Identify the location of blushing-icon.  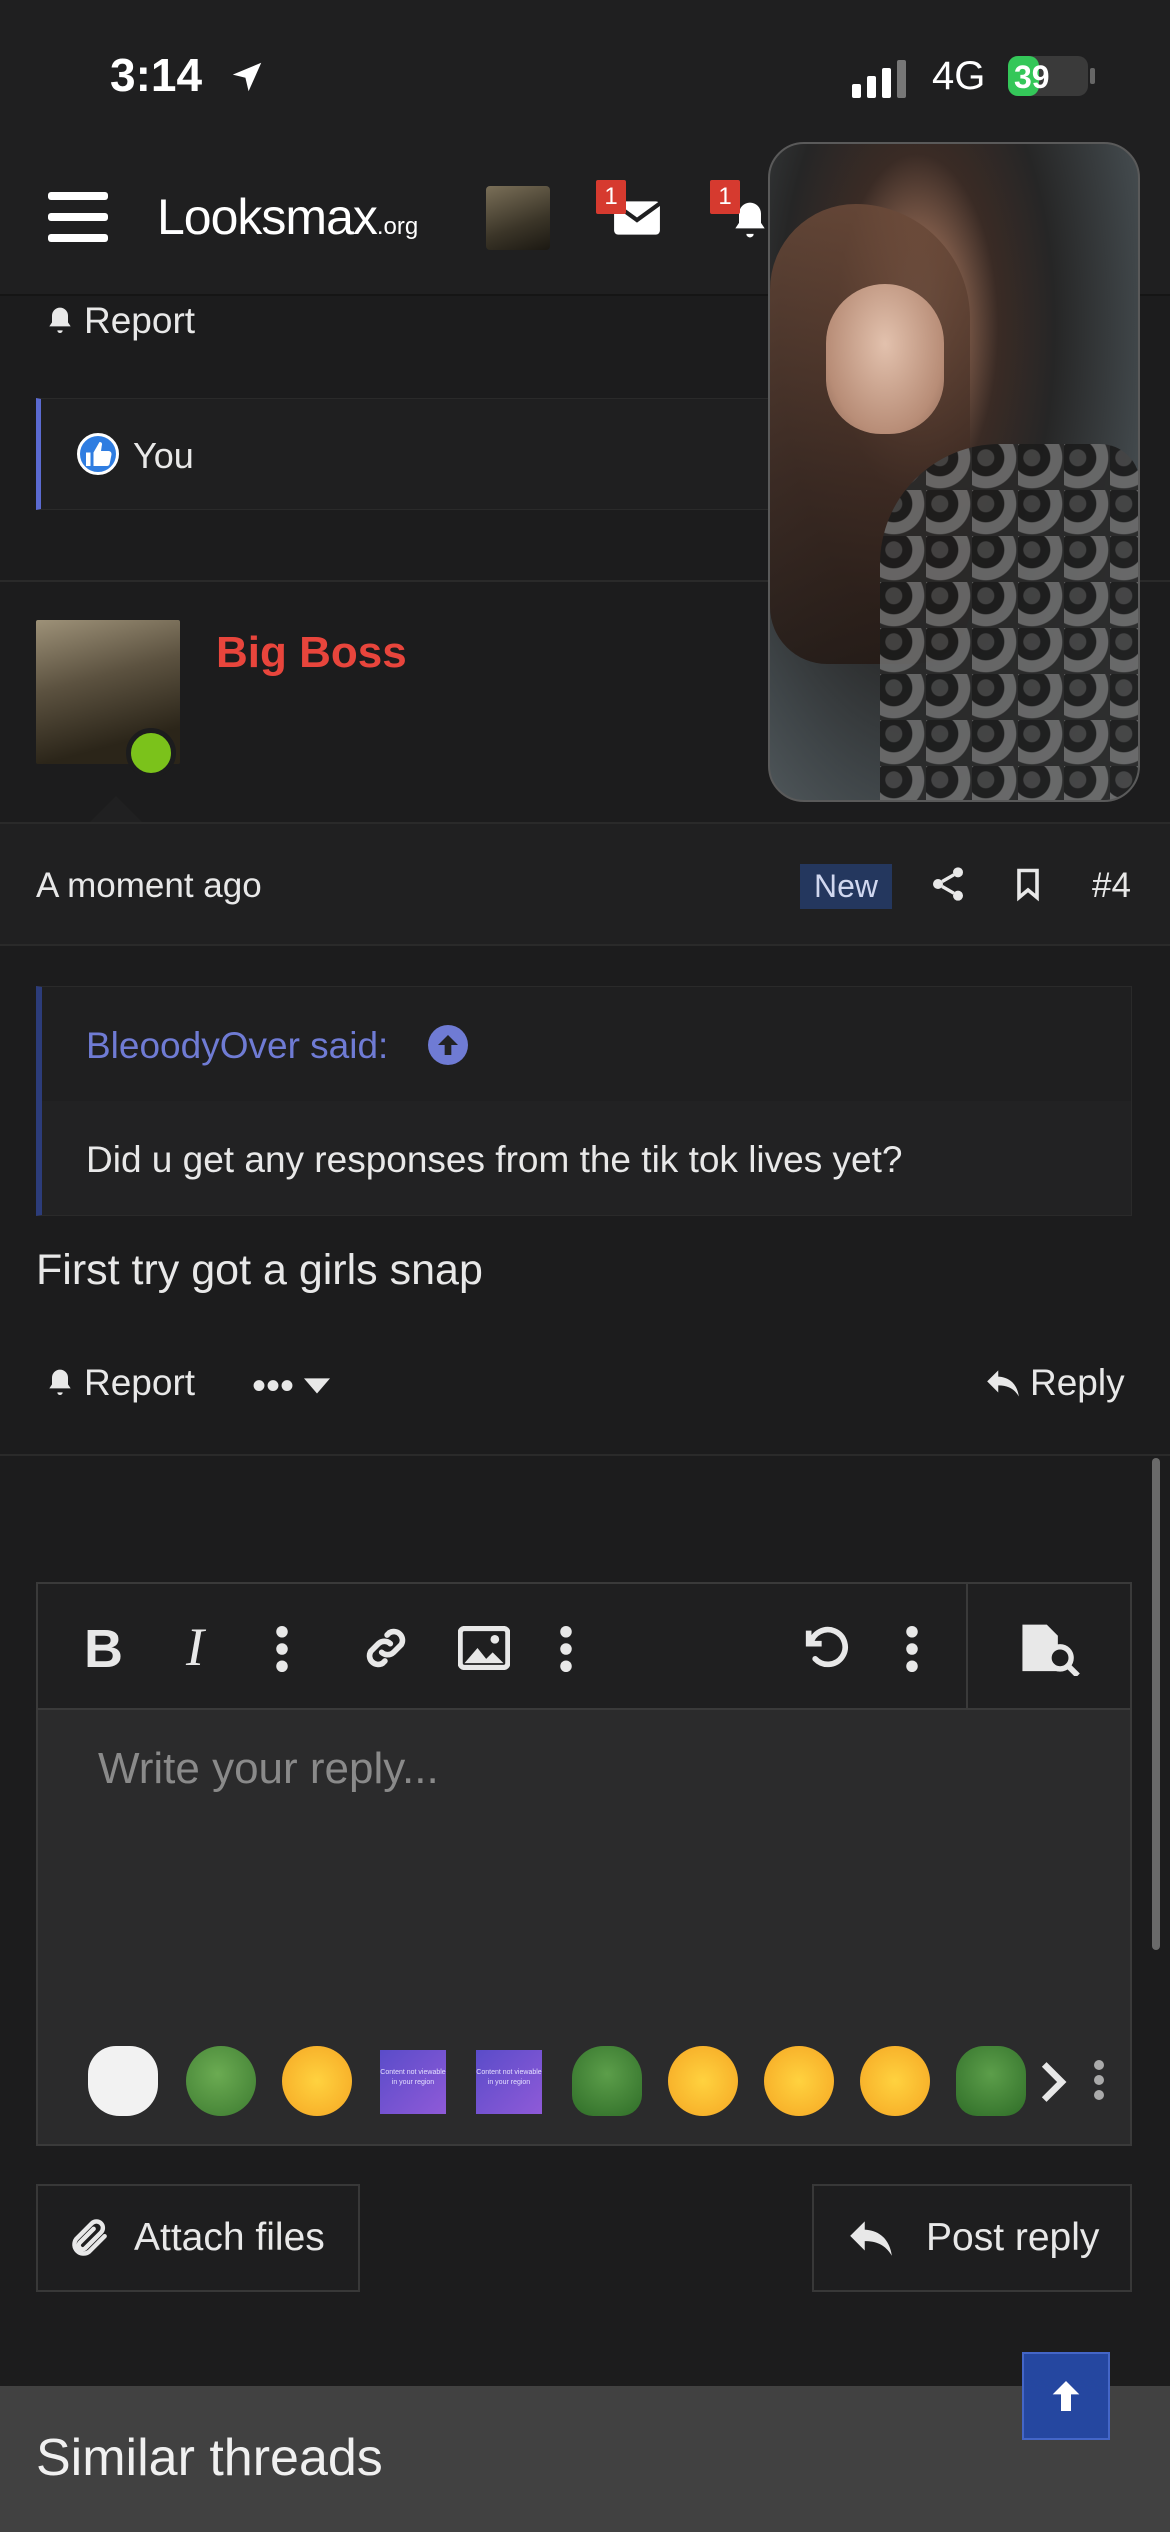
(799, 2081).